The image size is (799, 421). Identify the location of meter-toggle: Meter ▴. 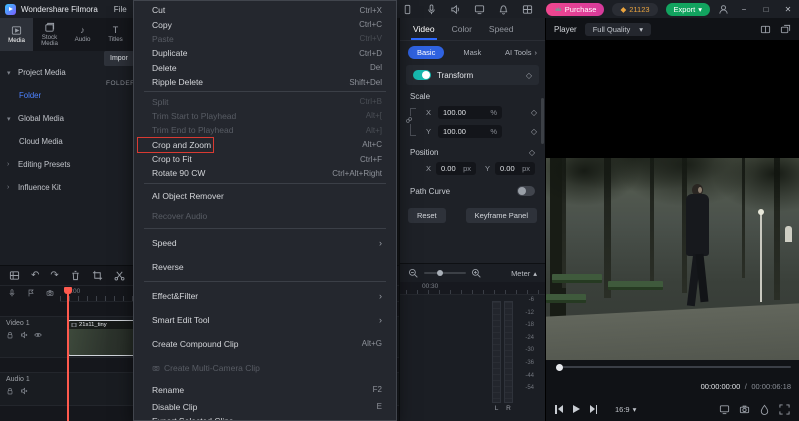
(524, 273).